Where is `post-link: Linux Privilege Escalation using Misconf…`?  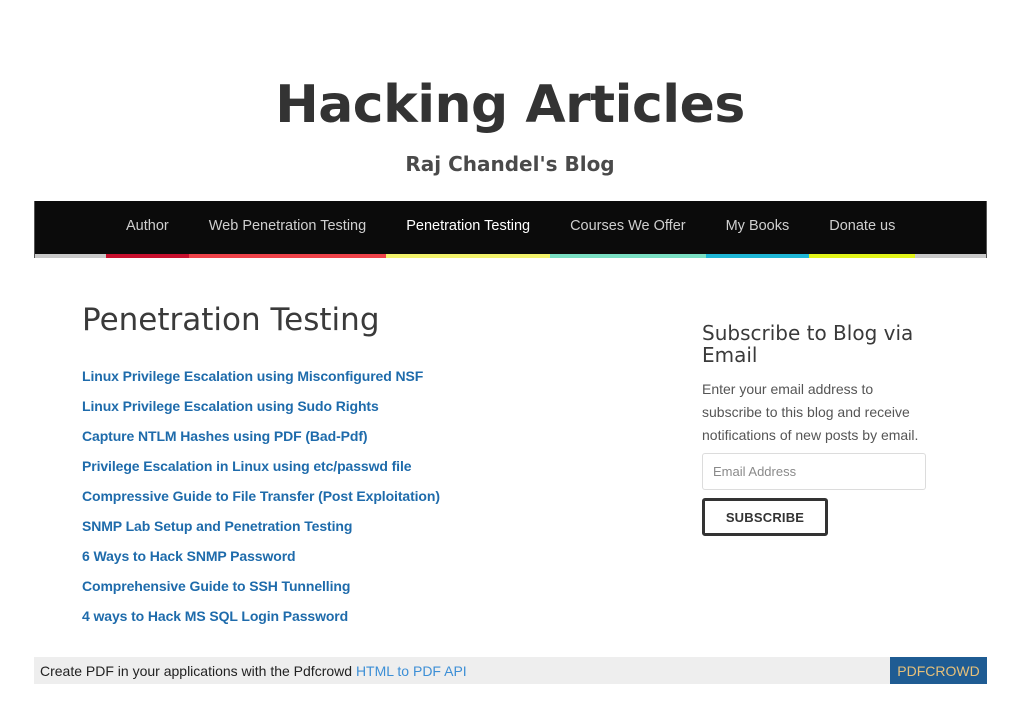 post-link: Linux Privilege Escalation using Misconf… is located at coordinates (252, 376).